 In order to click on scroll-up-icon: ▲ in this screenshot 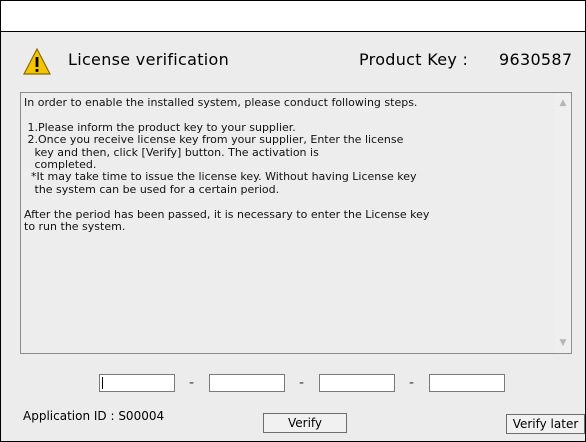, I will do `click(563, 103)`.